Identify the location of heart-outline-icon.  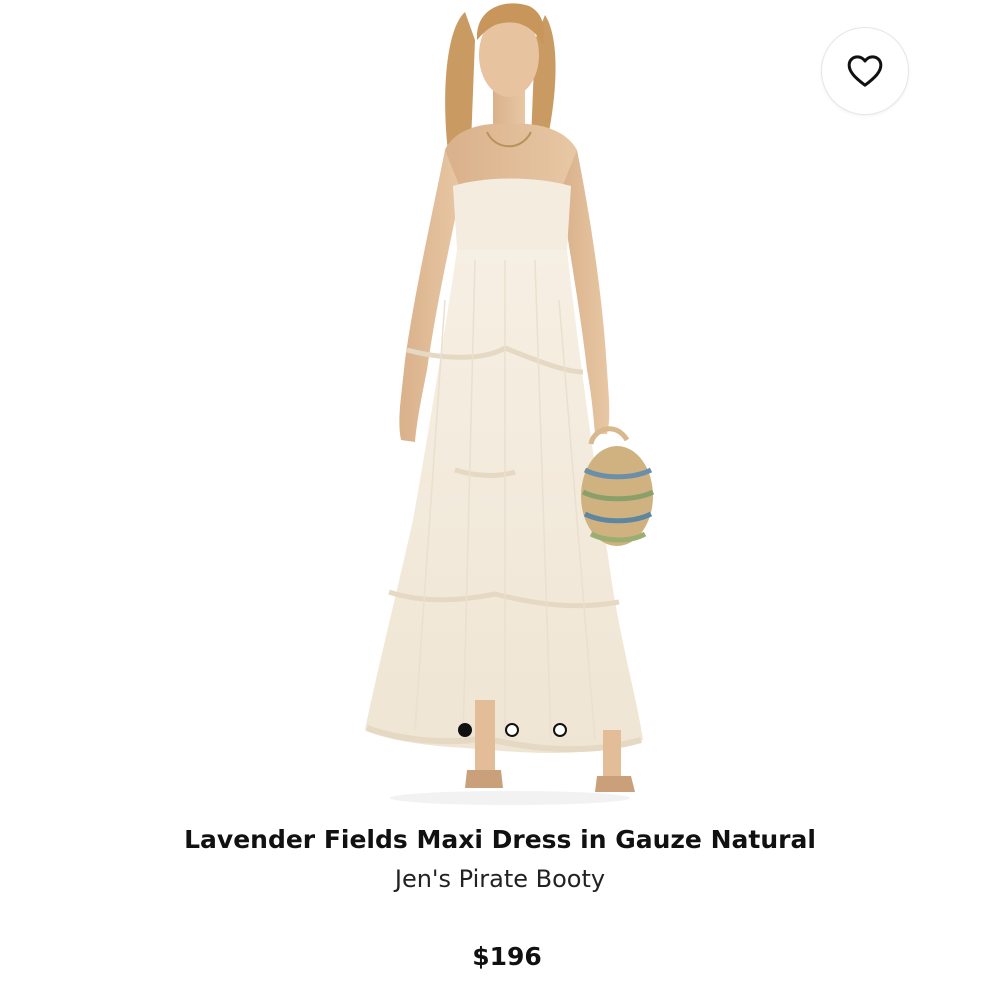
(865, 71).